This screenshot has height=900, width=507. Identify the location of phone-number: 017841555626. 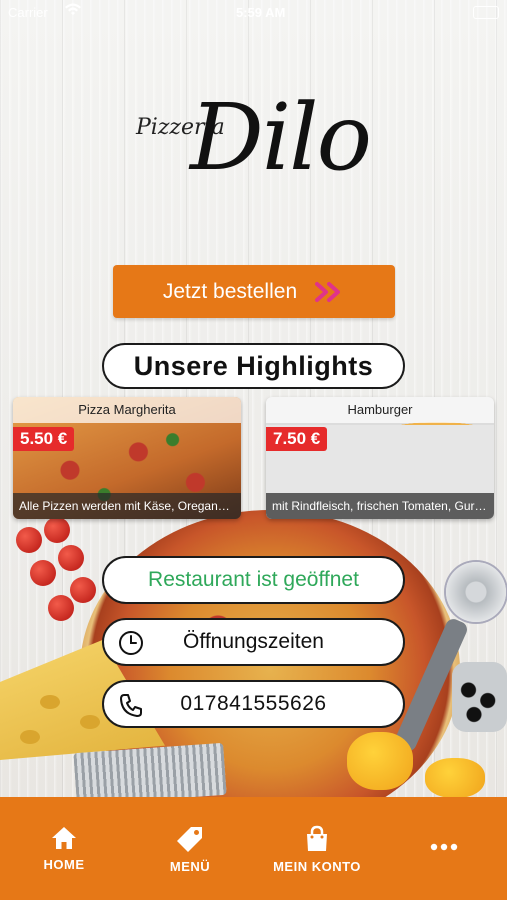
(253, 703).